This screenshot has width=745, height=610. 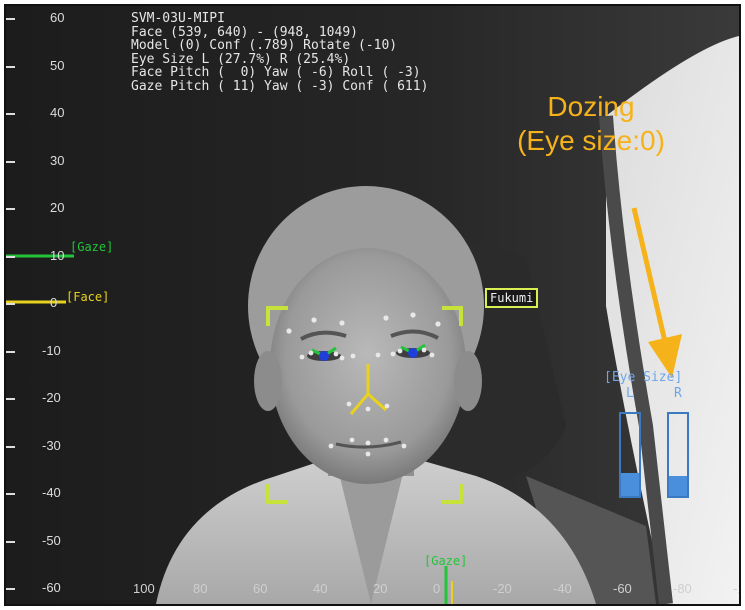 What do you see at coordinates (241, 59) in the screenshot?
I see `hud-line: Eye Size L (27.7%) R (25.4%)` at bounding box center [241, 59].